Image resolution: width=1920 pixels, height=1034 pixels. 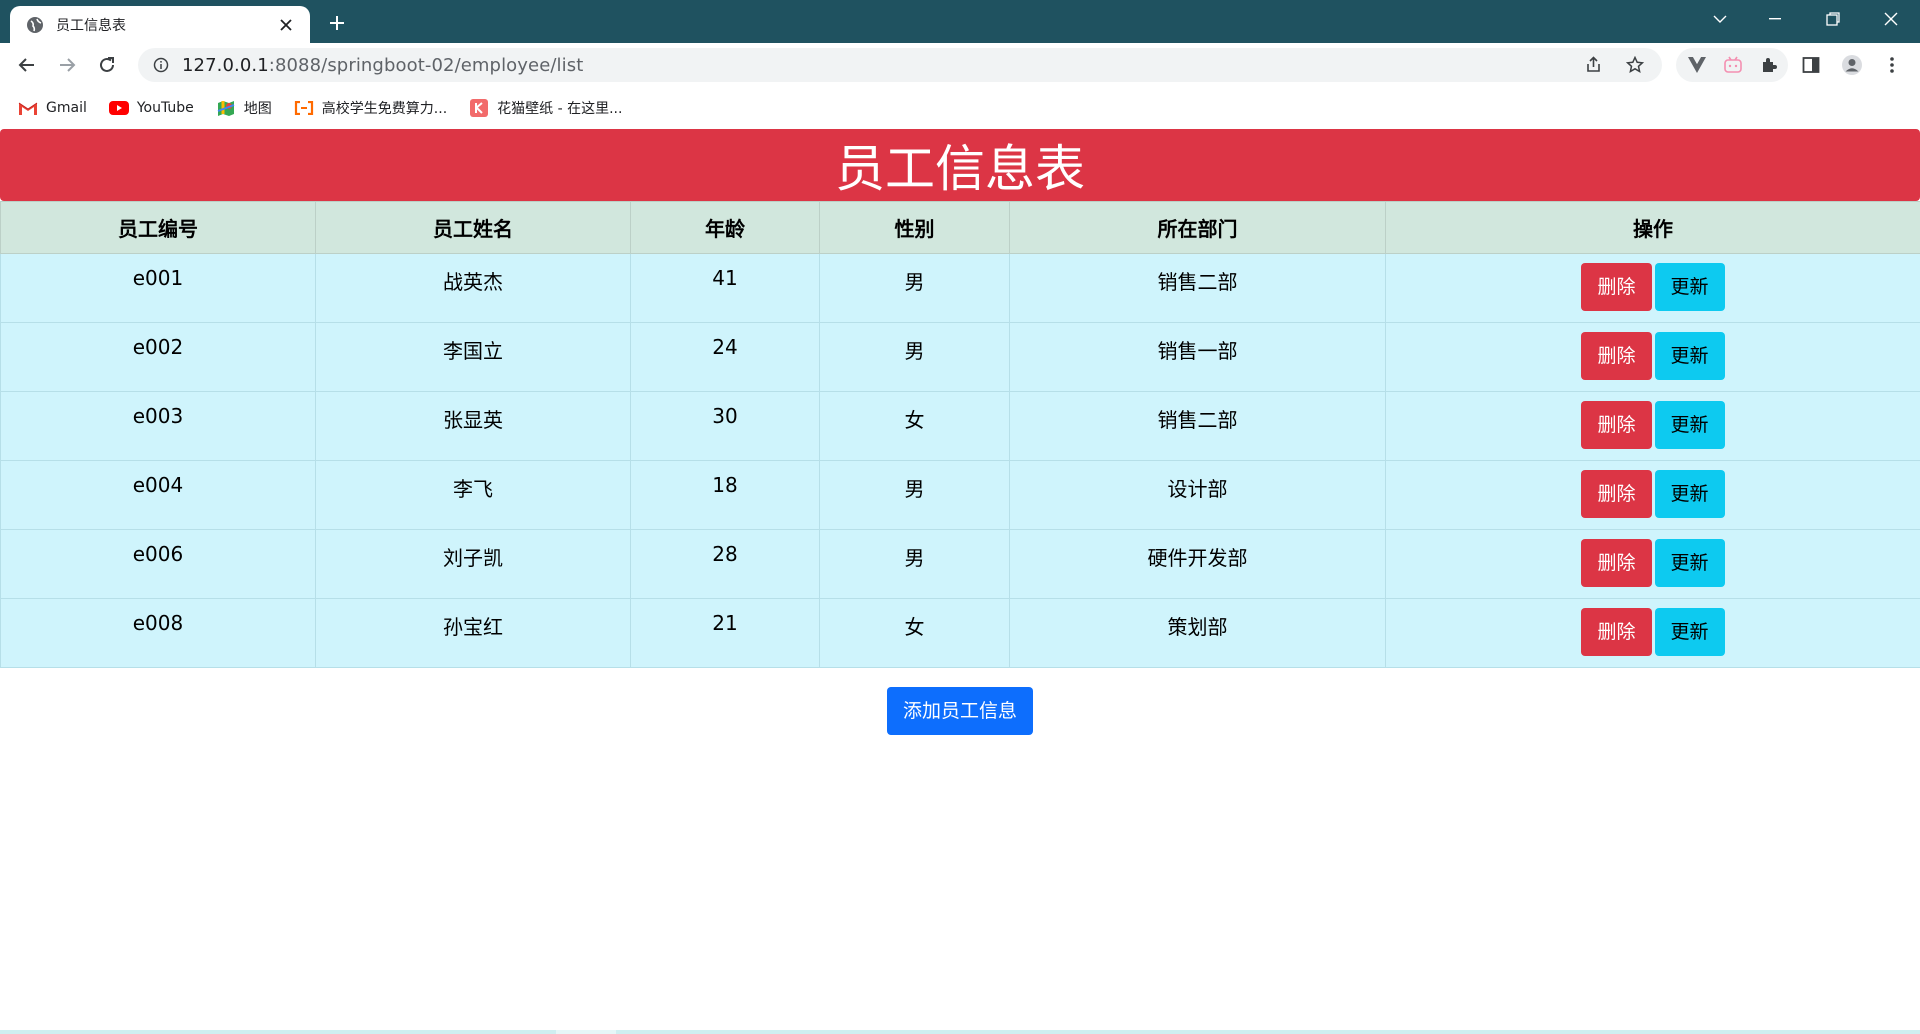 What do you see at coordinates (158, 288) in the screenshot?
I see `cell-id: e001` at bounding box center [158, 288].